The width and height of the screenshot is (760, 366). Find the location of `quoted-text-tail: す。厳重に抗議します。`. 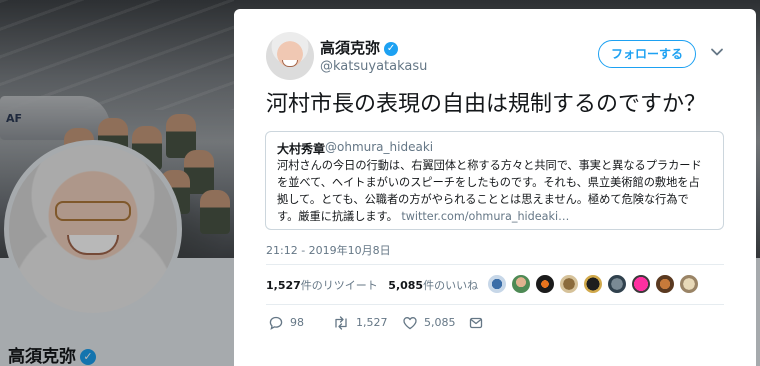

quoted-text-tail: す。厳重に抗議します。 is located at coordinates (337, 216).